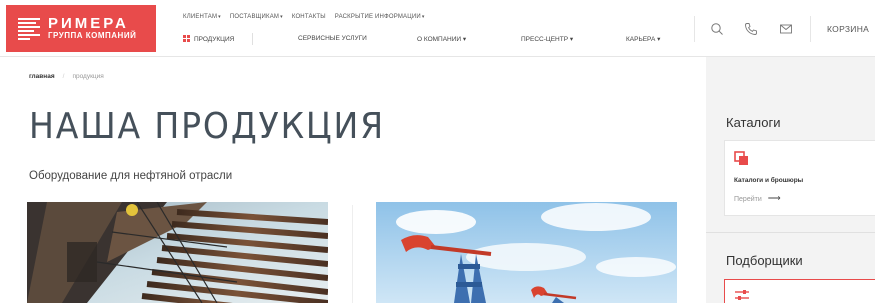 The image size is (875, 303). I want to click on nav-item-press: ПРЕСС-ЦЕНТР ▾, so click(547, 39).